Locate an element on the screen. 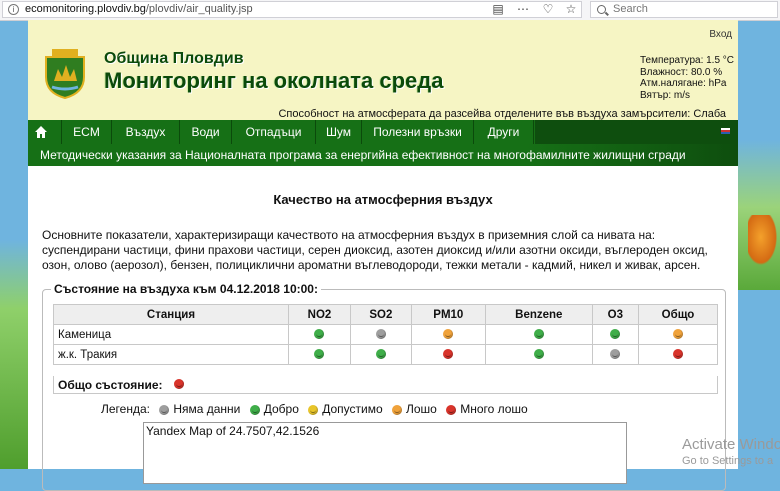  orange-smiley-icon is located at coordinates (397, 409).